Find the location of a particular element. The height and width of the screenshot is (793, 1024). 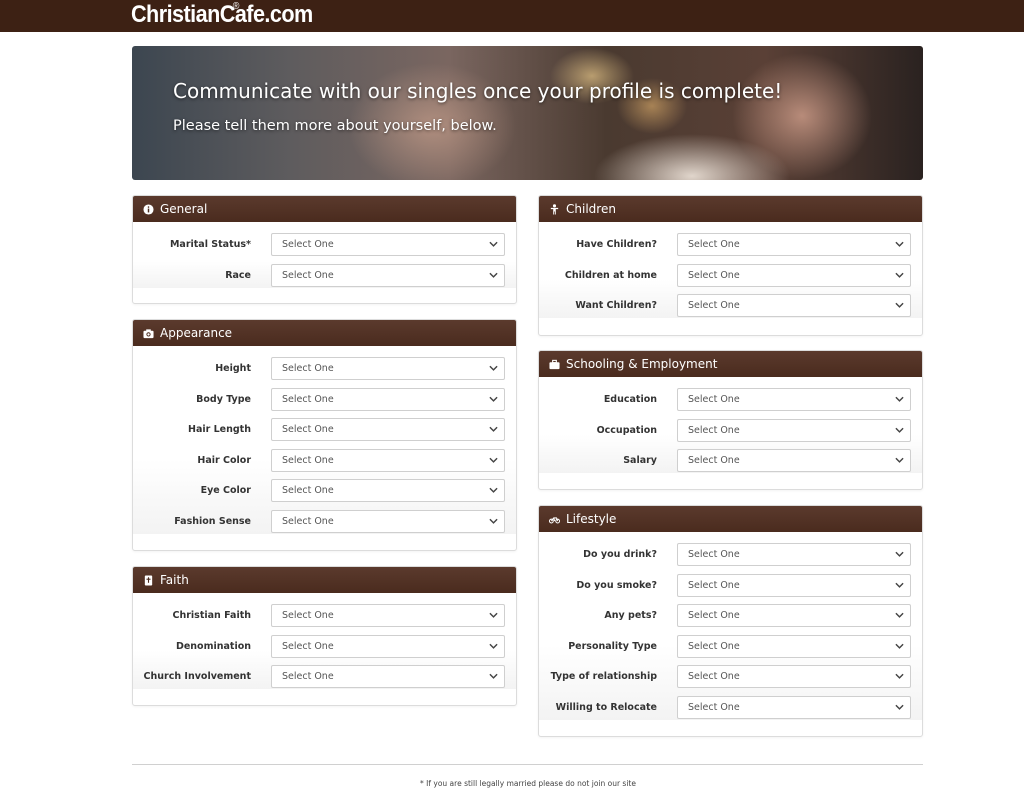

church-involvement-select: Select One is located at coordinates (388, 676).